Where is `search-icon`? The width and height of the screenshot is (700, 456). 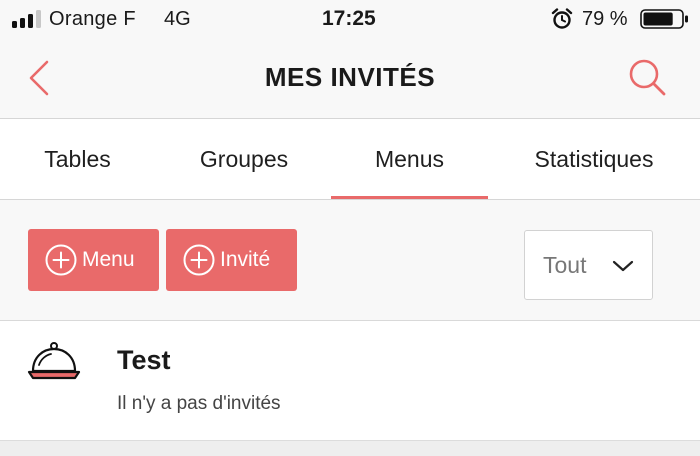 search-icon is located at coordinates (647, 77).